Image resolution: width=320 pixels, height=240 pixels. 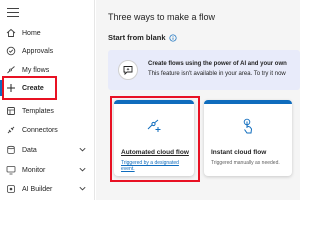 What do you see at coordinates (29, 88) in the screenshot?
I see `create-highlight-box` at bounding box center [29, 88].